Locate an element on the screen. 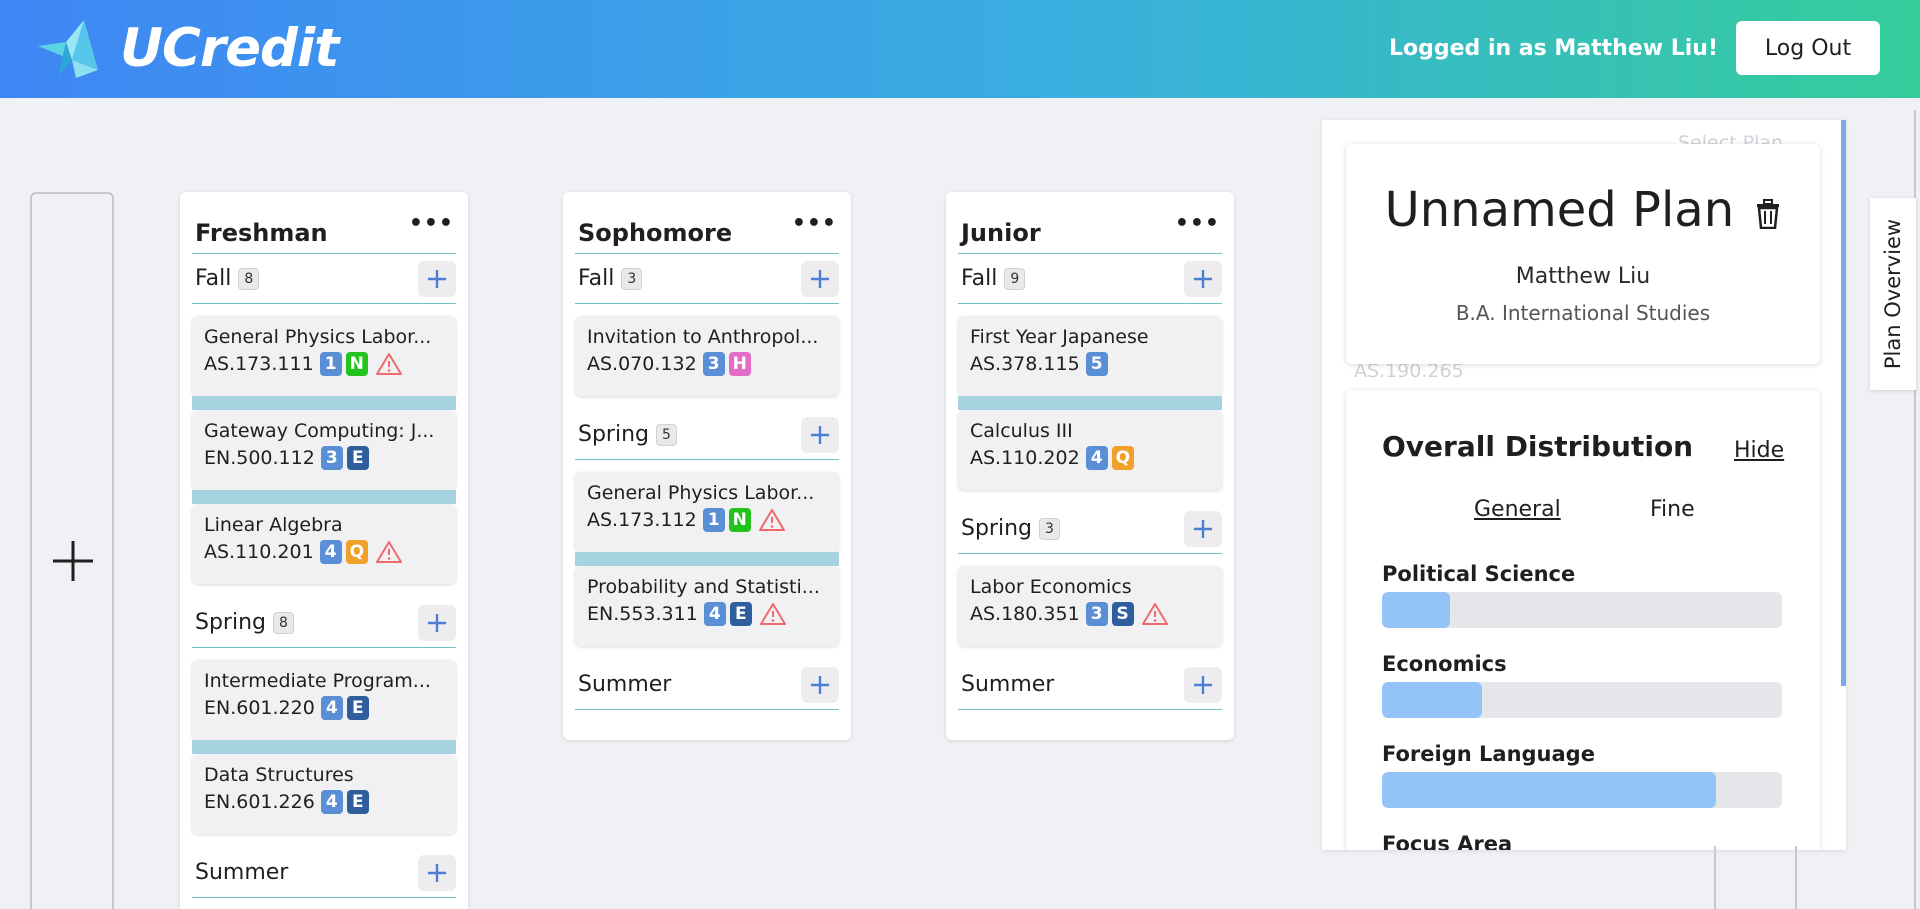 The width and height of the screenshot is (1920, 909). year-name: Freshman is located at coordinates (261, 233).